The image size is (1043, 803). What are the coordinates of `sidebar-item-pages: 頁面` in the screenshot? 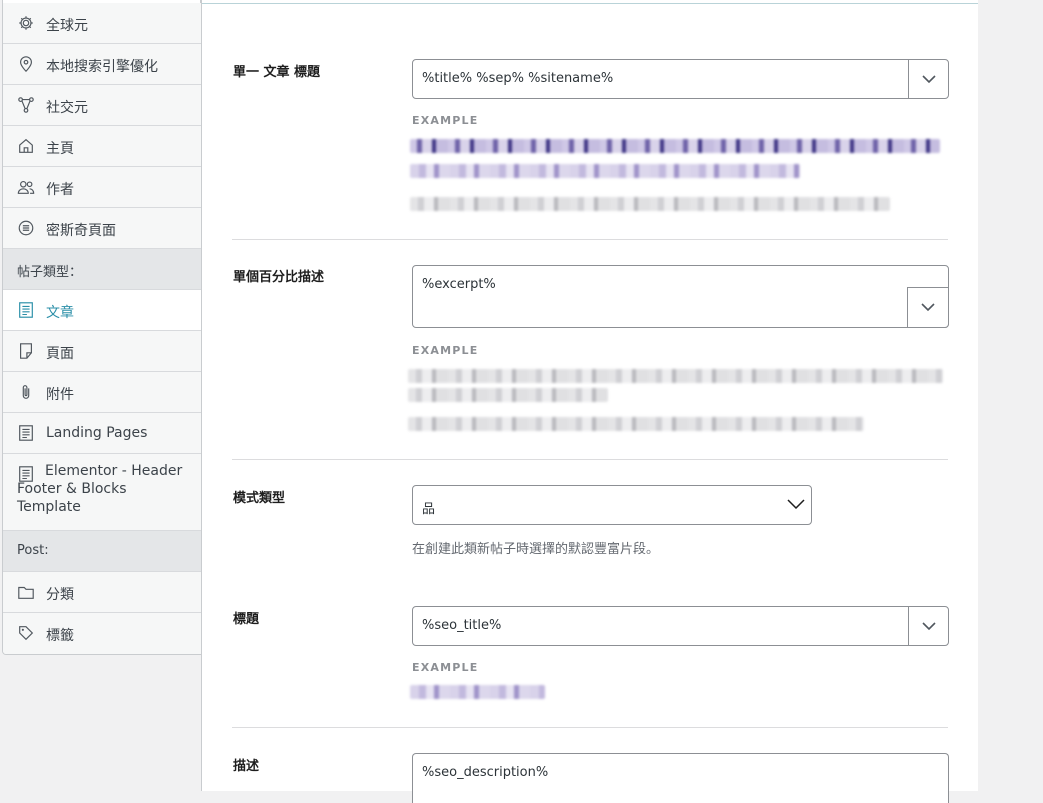 It's located at (102, 351).